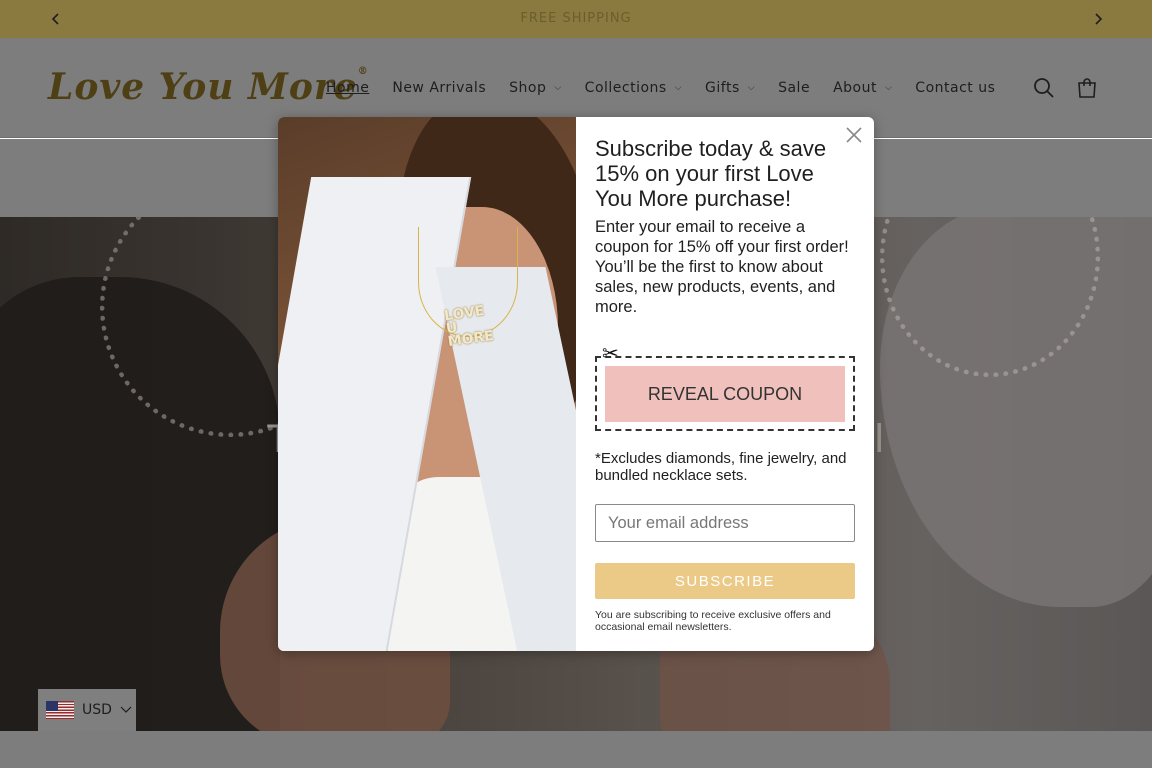 The width and height of the screenshot is (1152, 768). Describe the element at coordinates (725, 581) in the screenshot. I see `subscribe-button: SUBSCRIBE` at that location.